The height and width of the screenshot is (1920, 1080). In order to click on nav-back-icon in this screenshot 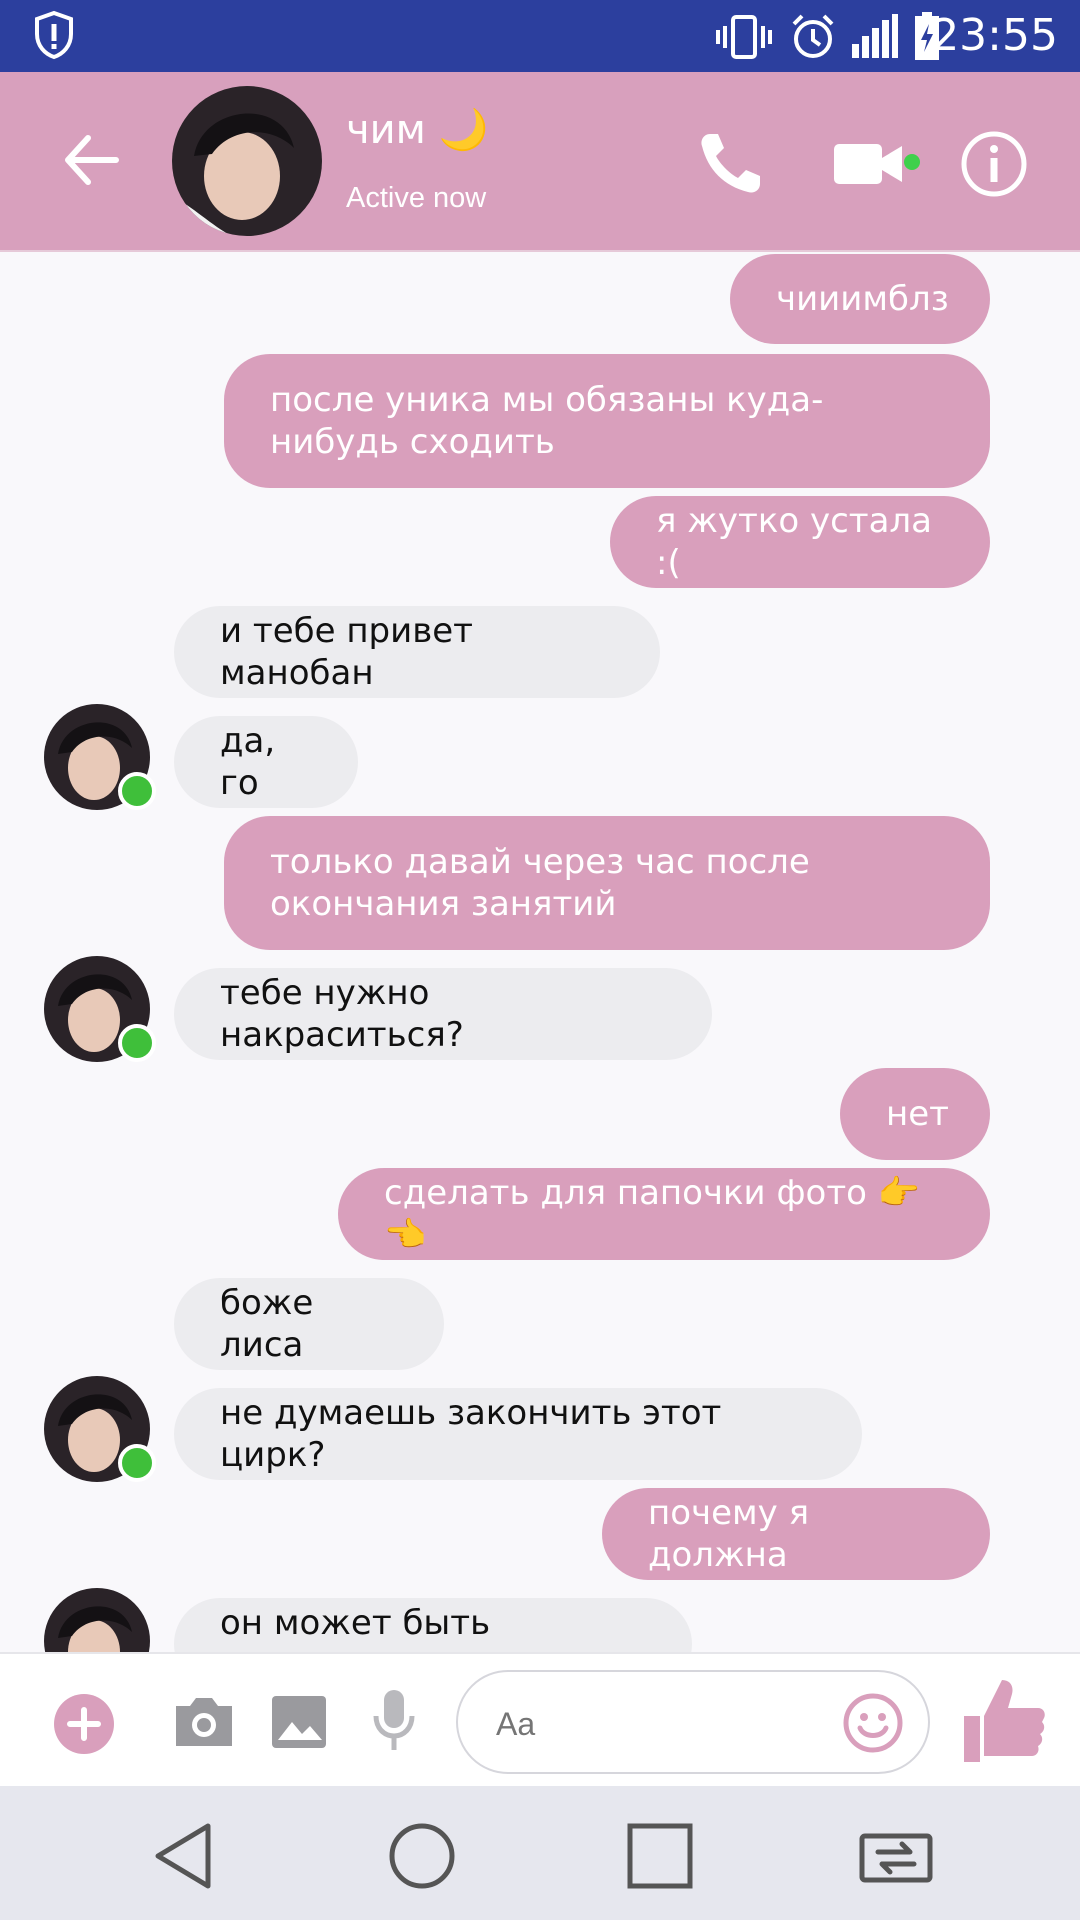, I will do `click(186, 1856)`.